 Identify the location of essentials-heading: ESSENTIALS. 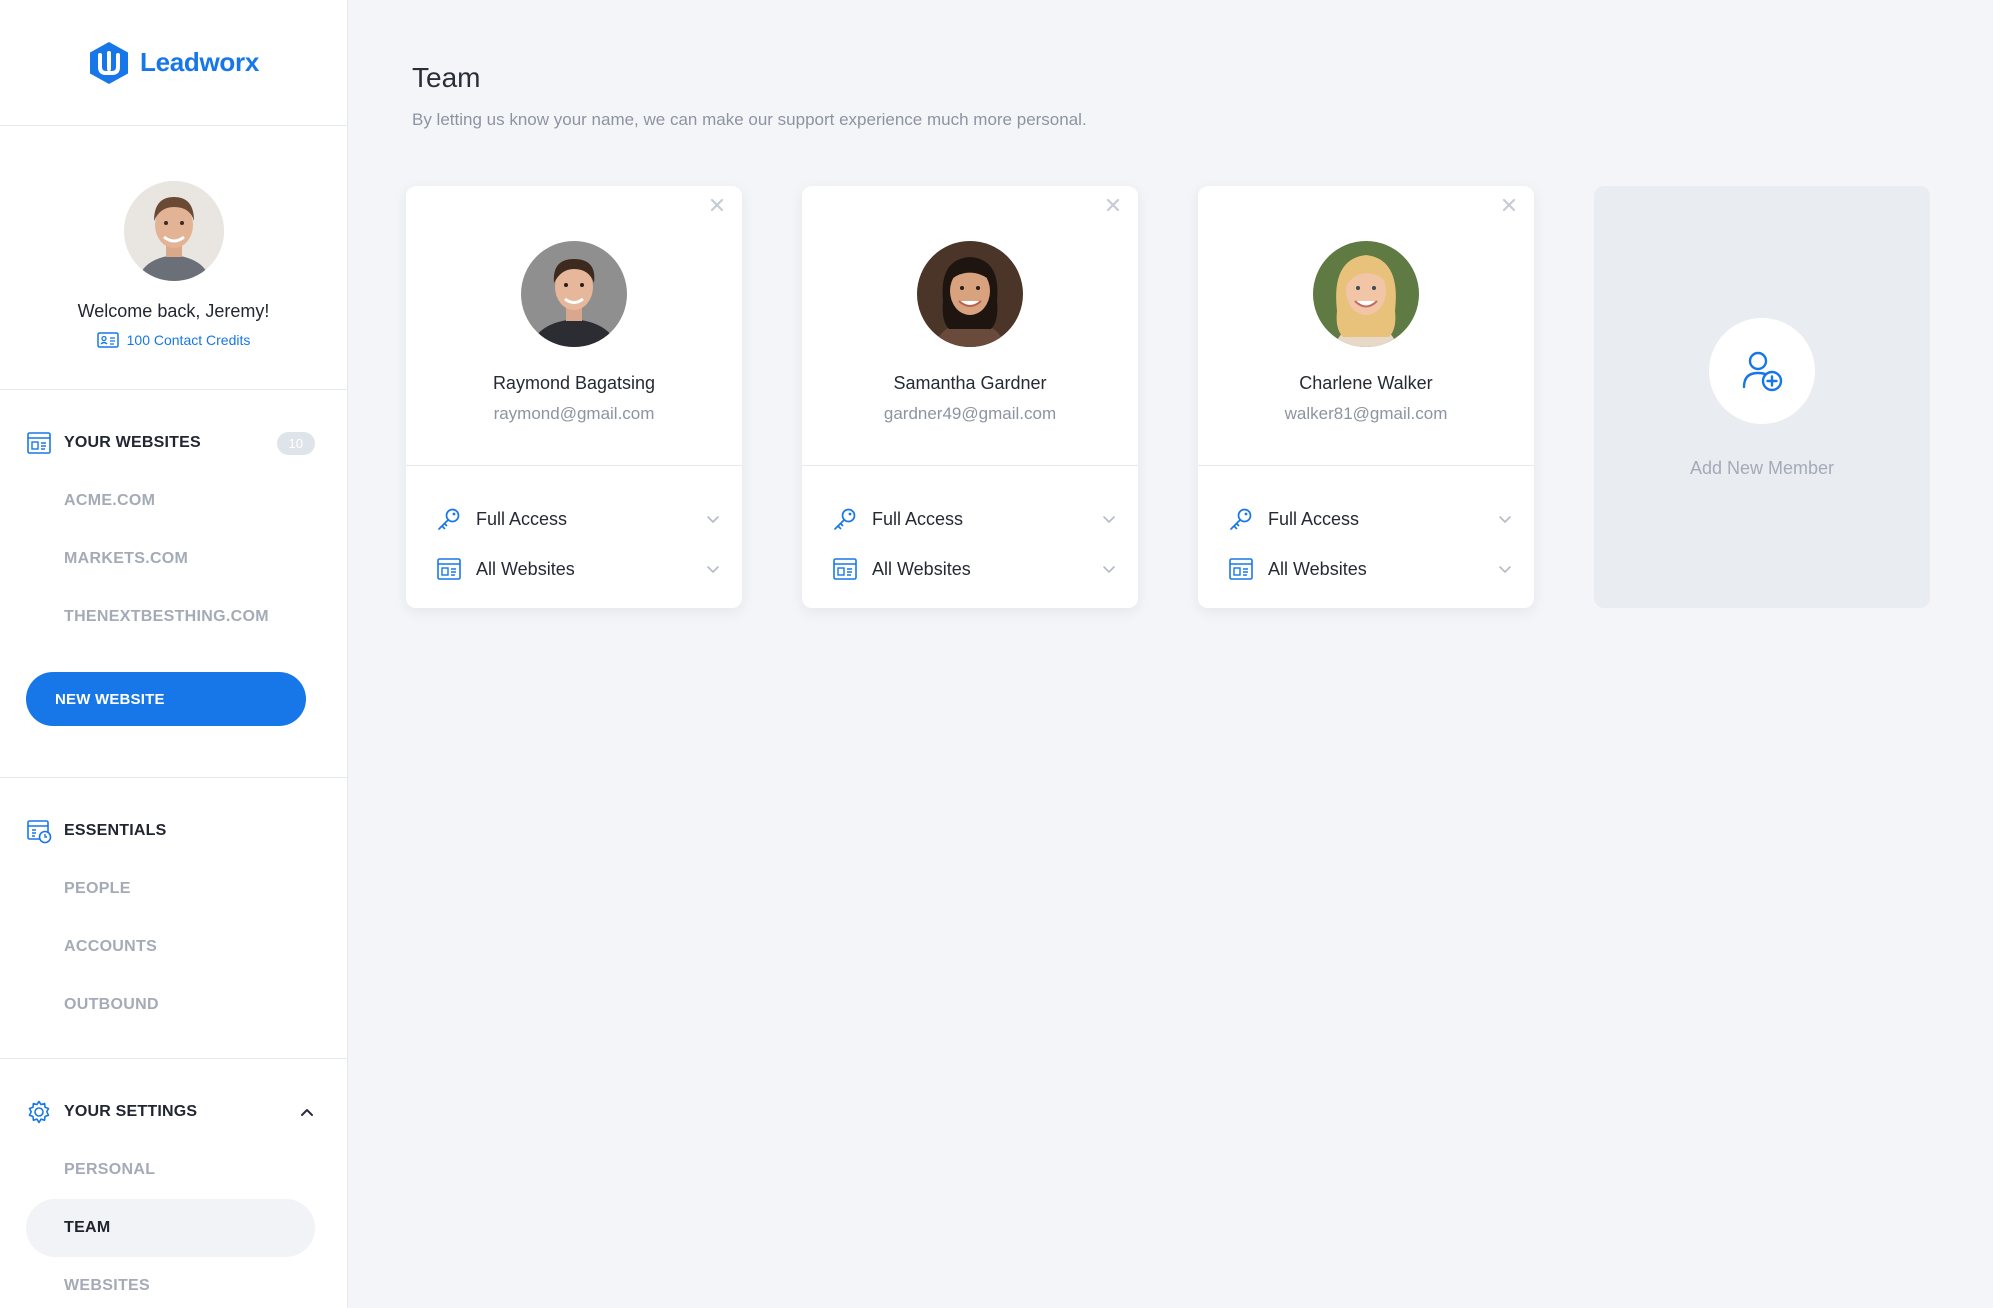
(170, 831).